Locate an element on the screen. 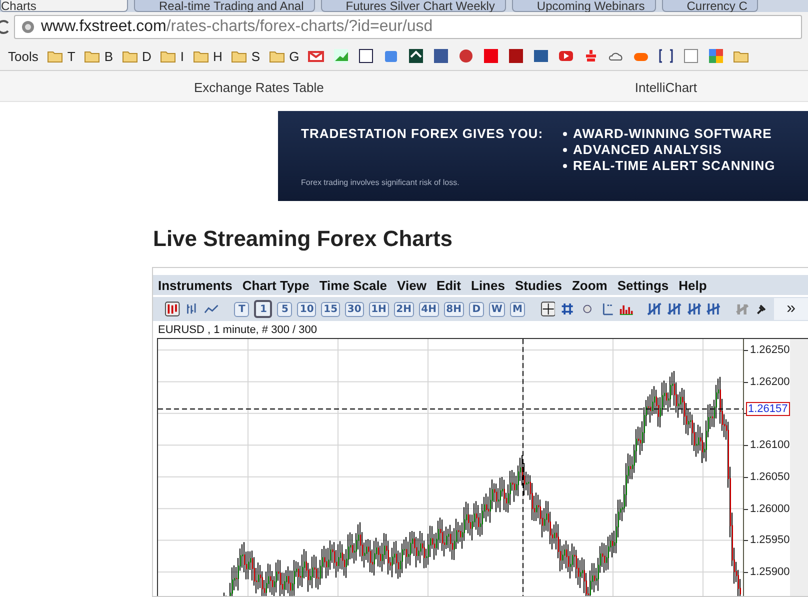  bookmark-folder: B is located at coordinates (108, 56).